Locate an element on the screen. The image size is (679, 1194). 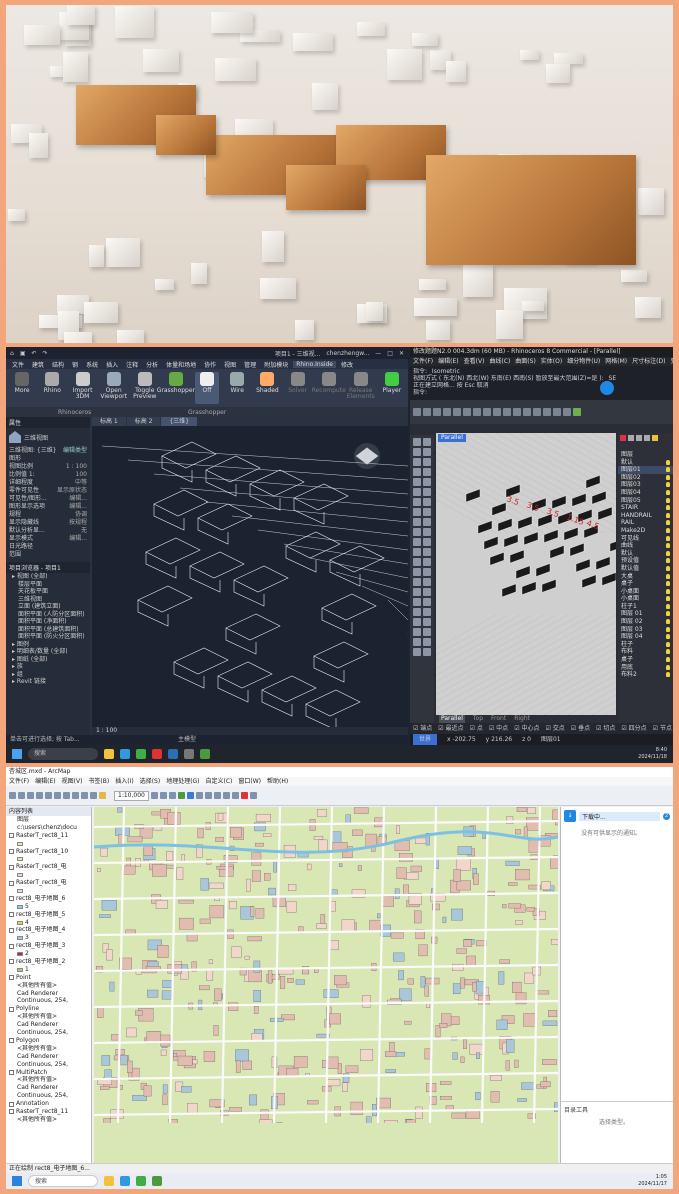
ribbon-tab: Rhino.Inside is located at coordinates (314, 364).